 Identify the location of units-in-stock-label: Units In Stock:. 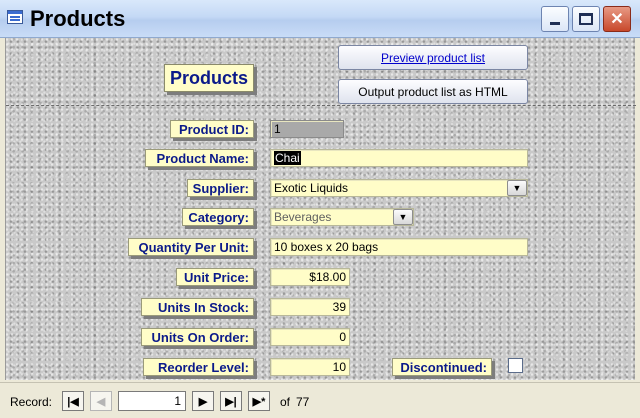
(197, 307).